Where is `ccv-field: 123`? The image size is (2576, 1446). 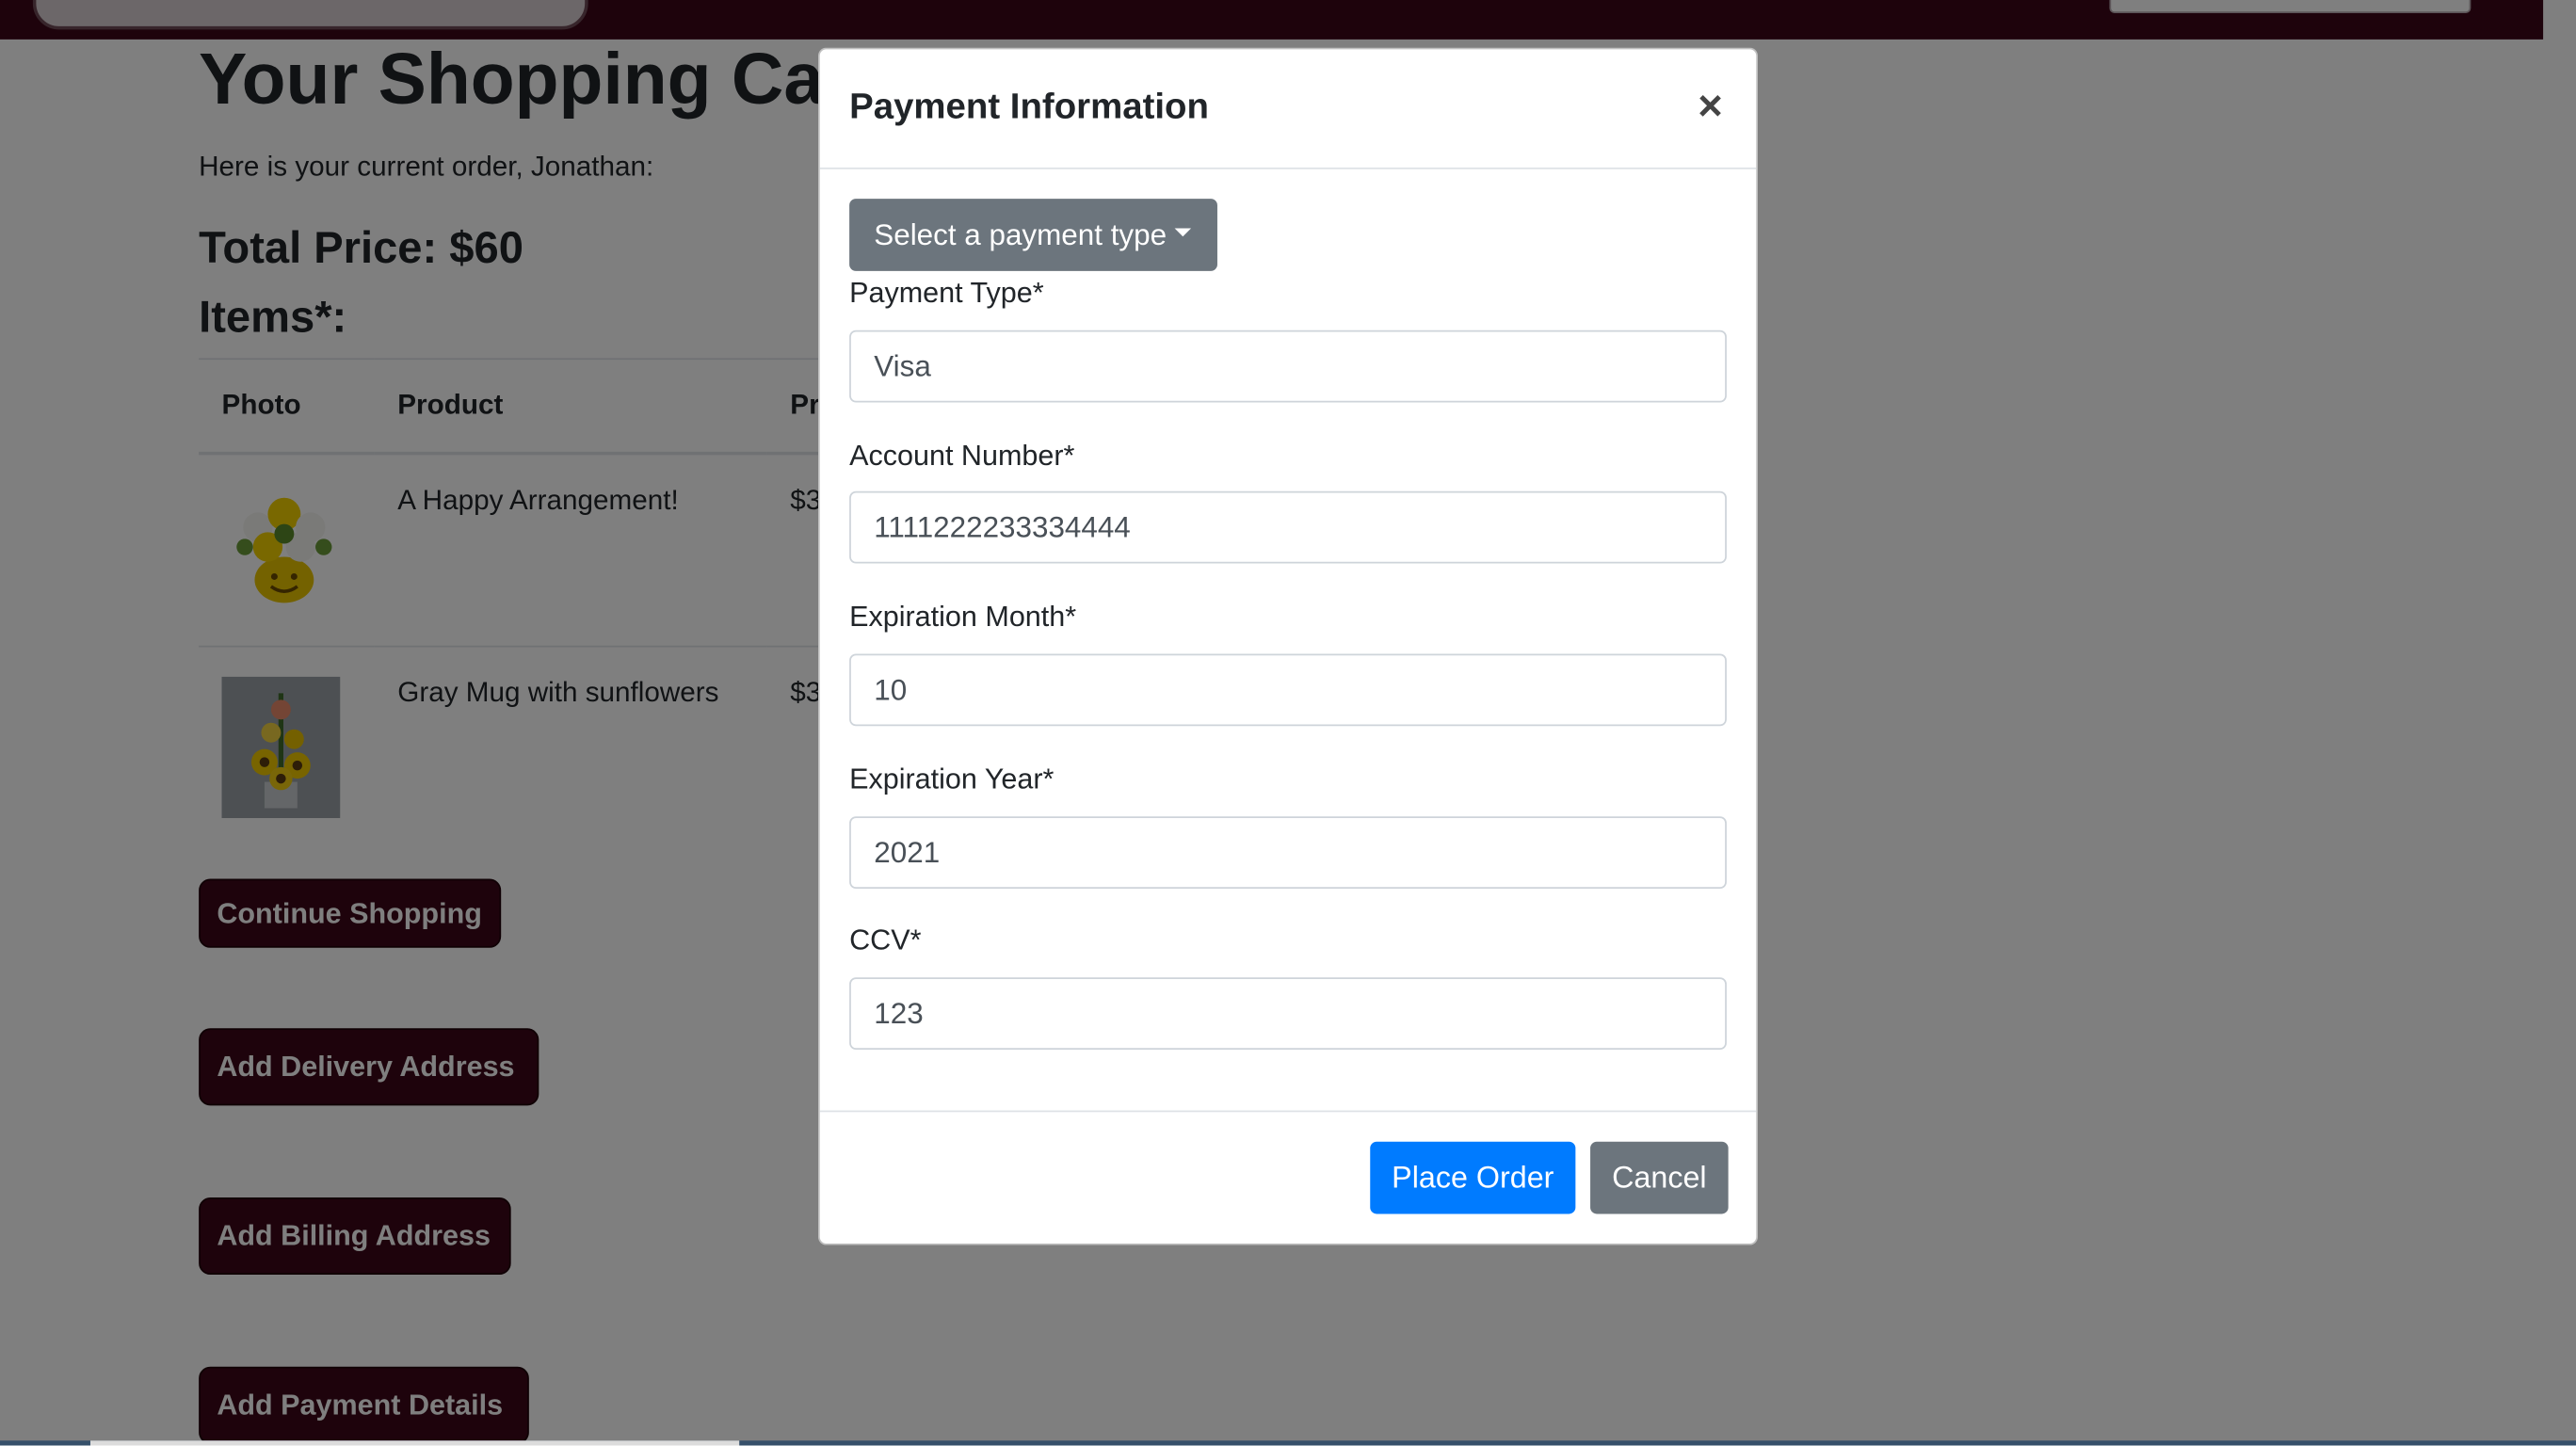 ccv-field: 123 is located at coordinates (1288, 1013).